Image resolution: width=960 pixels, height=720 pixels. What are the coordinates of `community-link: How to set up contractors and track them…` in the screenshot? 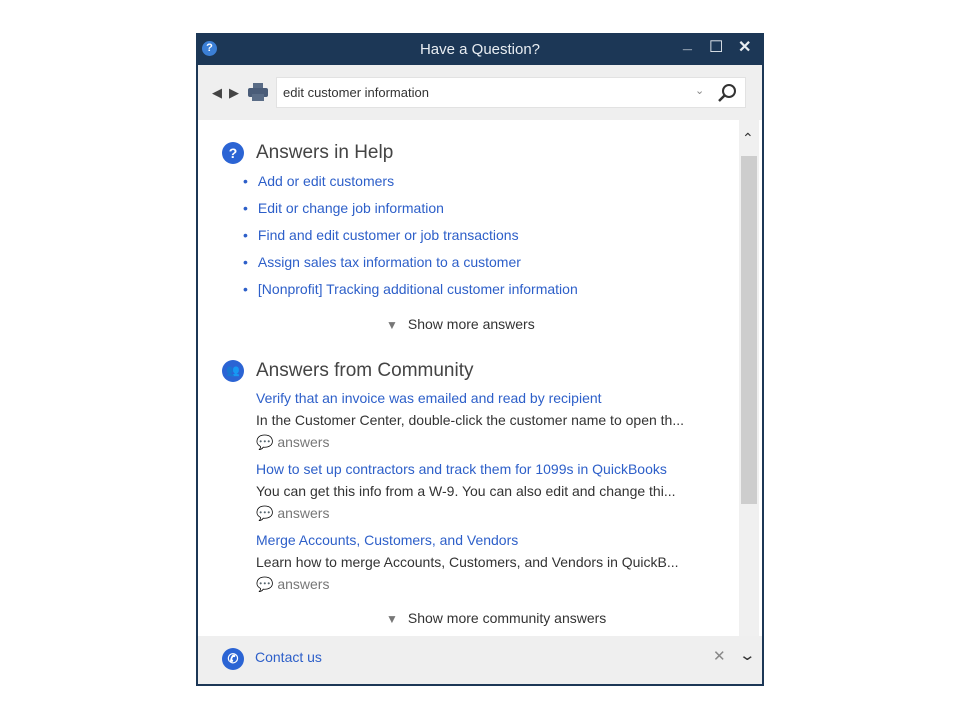 It's located at (466, 469).